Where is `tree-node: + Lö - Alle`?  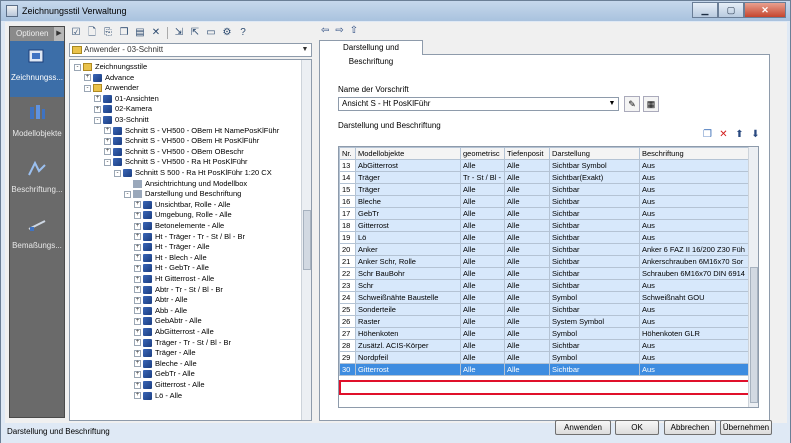
tree-node: + Lö - Alle is located at coordinates (158, 396).